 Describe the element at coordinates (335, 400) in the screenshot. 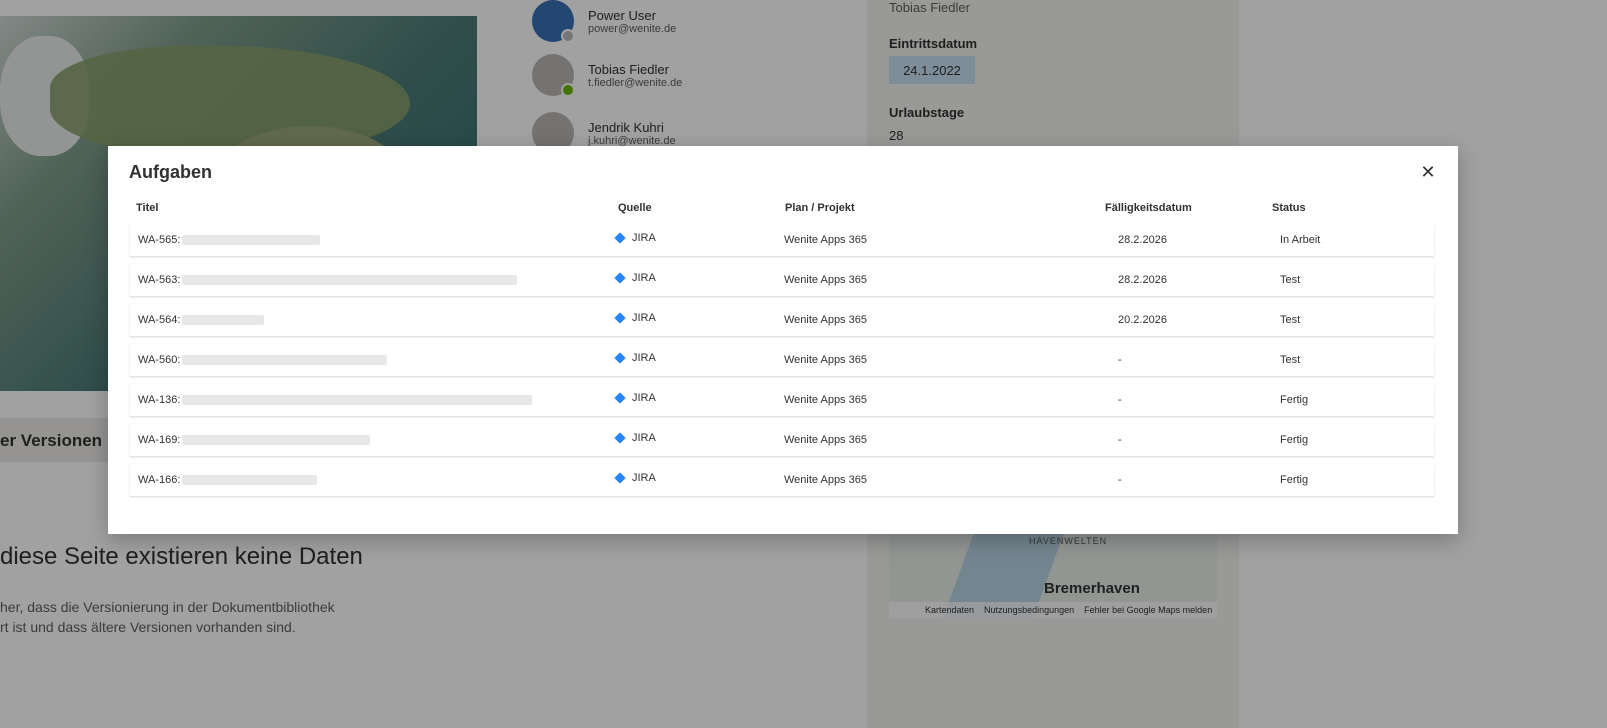

I see `task-title: WA-136:` at that location.